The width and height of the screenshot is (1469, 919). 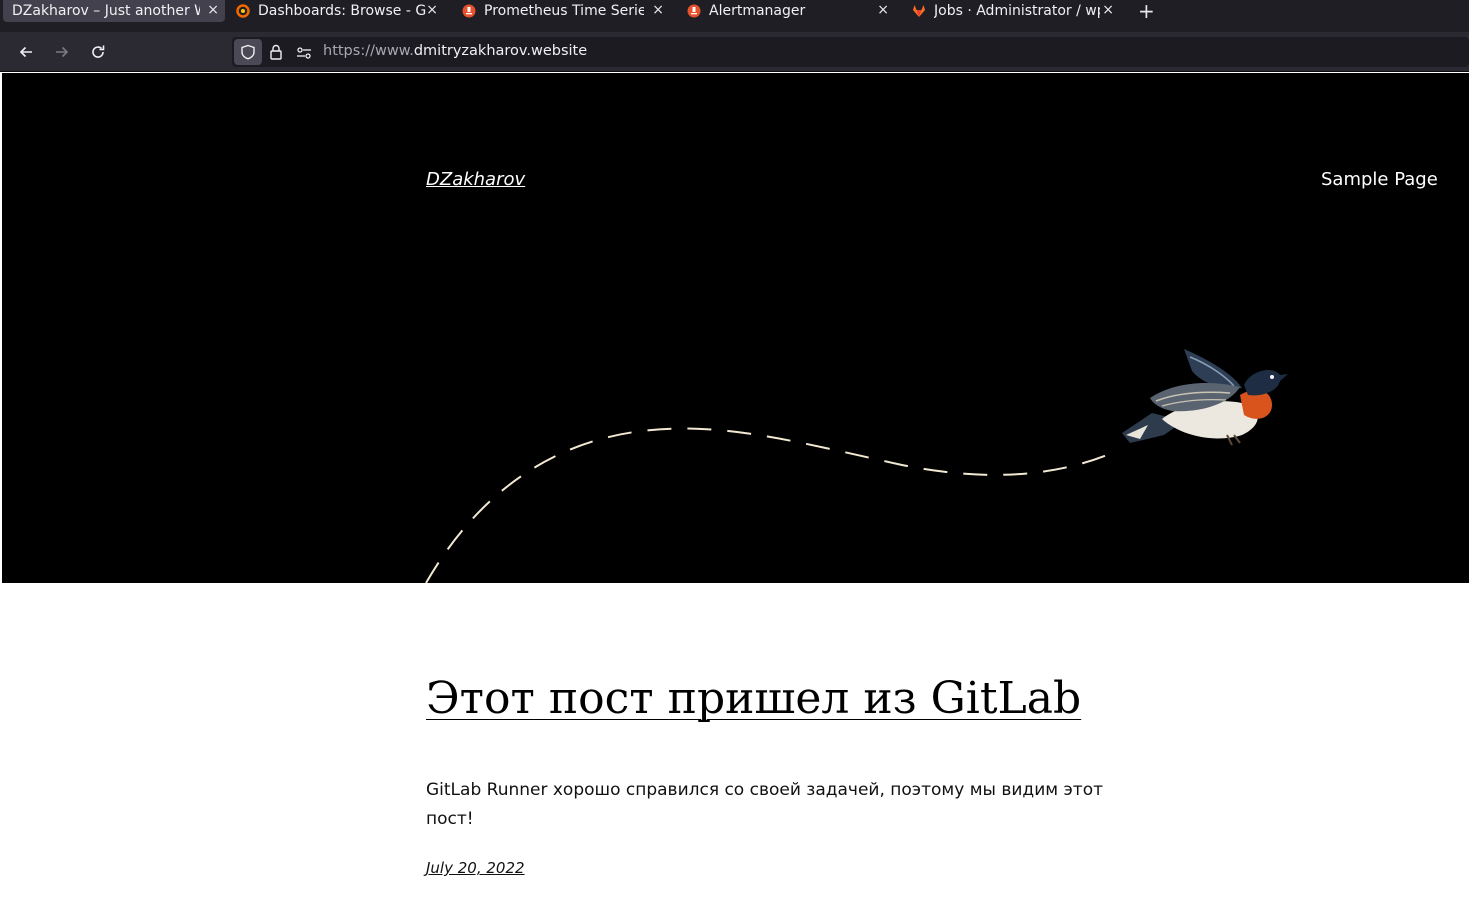 I want to click on forward-button, so click(x=62, y=52).